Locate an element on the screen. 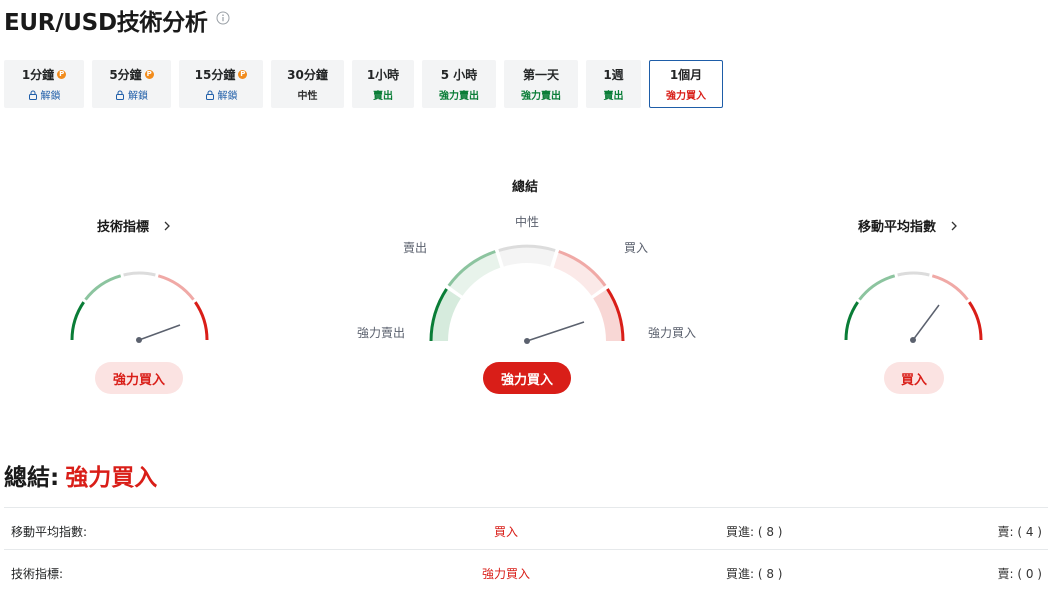 This screenshot has height=592, width=1056. summary-gauge-title: 總結 is located at coordinates (525, 187).